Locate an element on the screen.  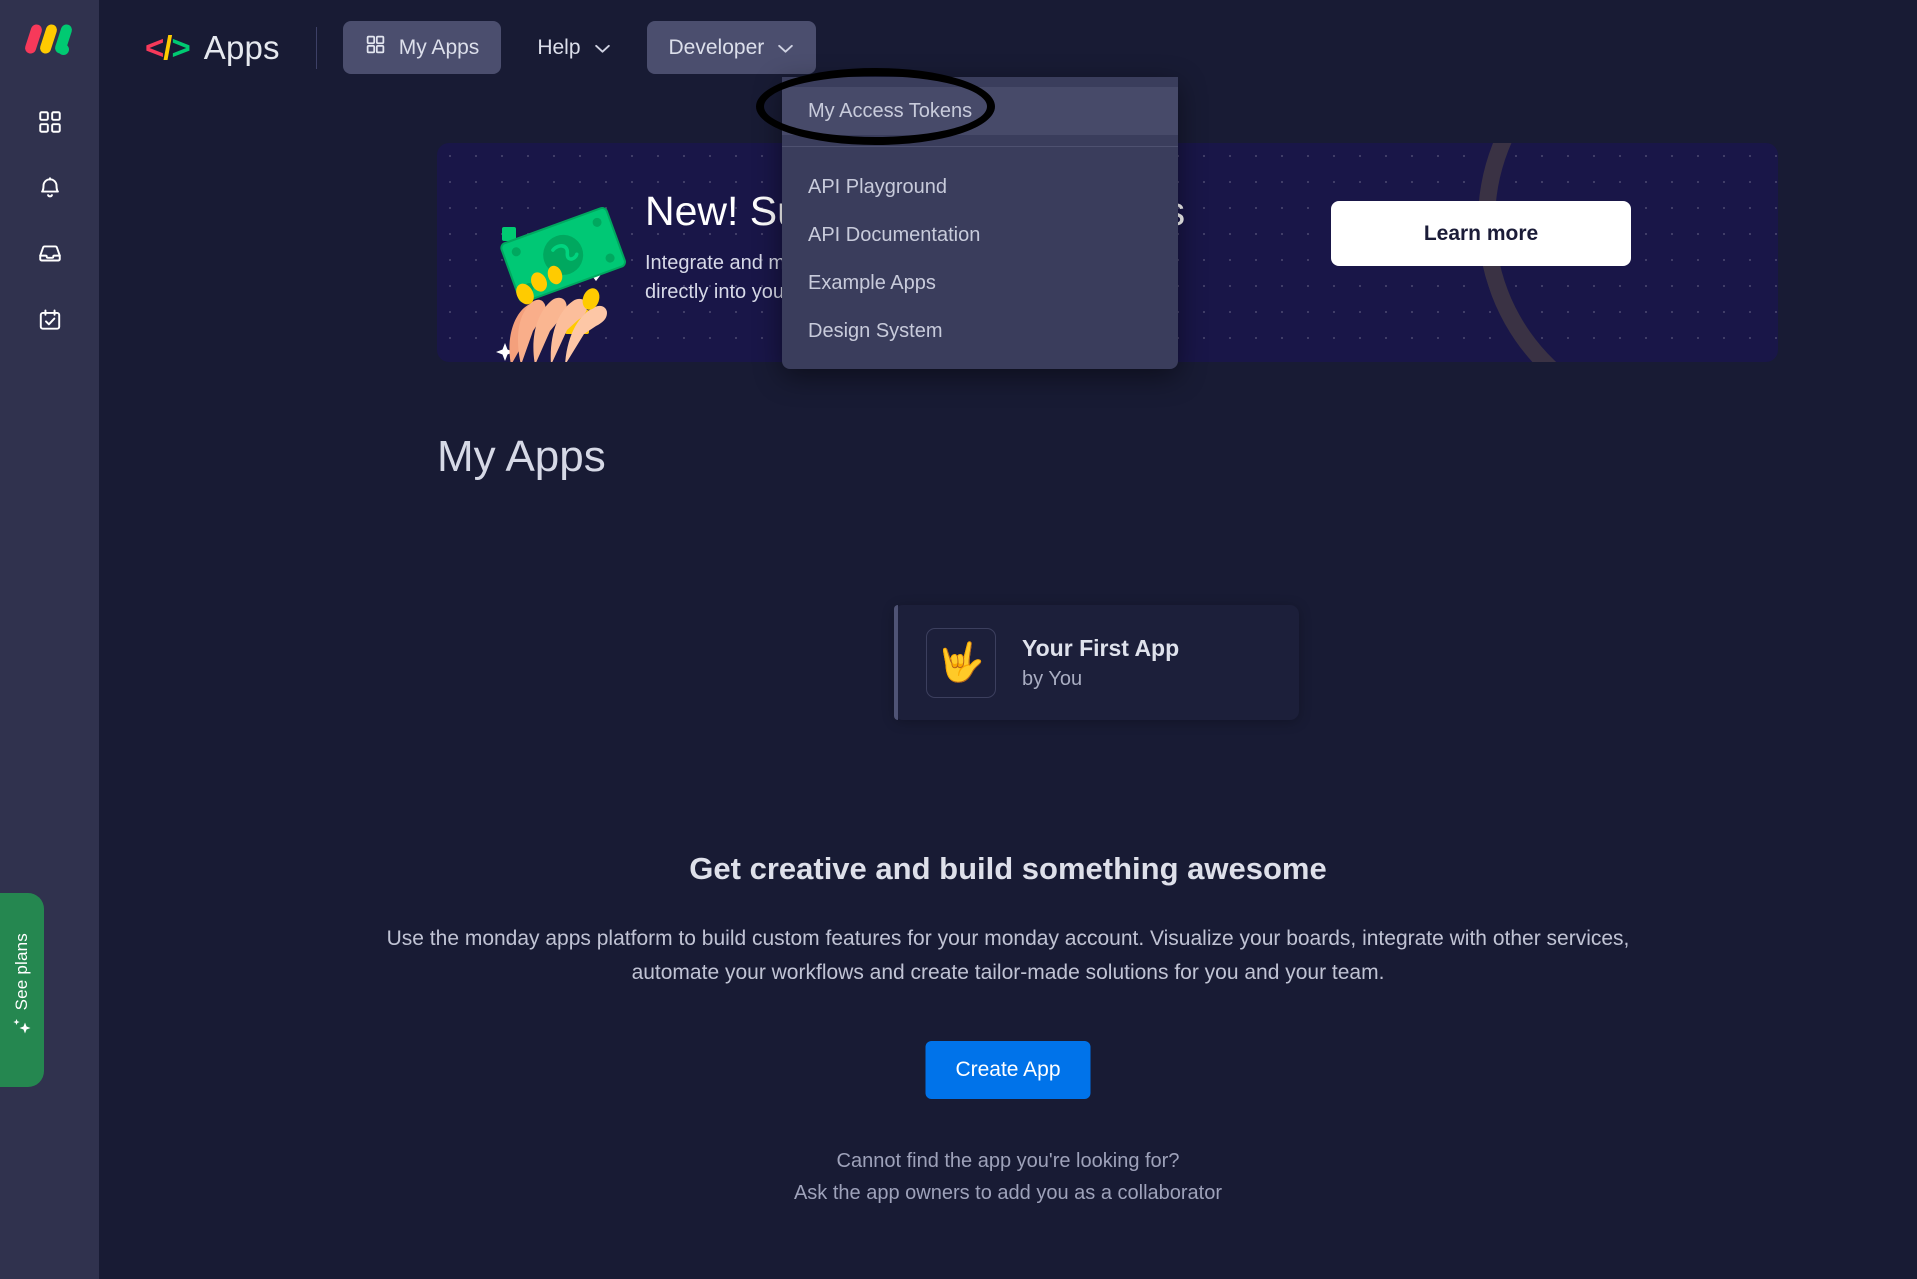
app-card-your-first-app: 🤟 Your First App by You is located at coordinates (1096, 662).